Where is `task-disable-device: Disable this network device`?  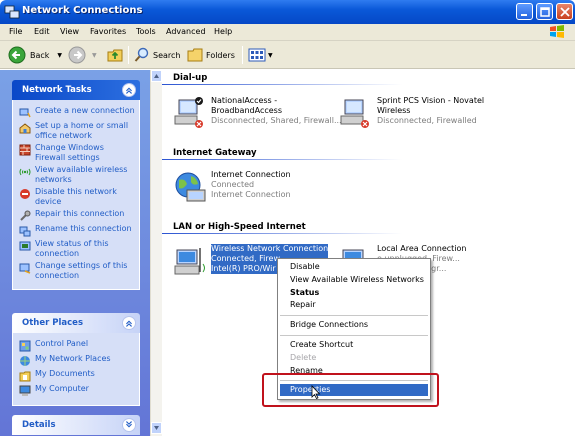 task-disable-device: Disable this network device is located at coordinates (77, 197).